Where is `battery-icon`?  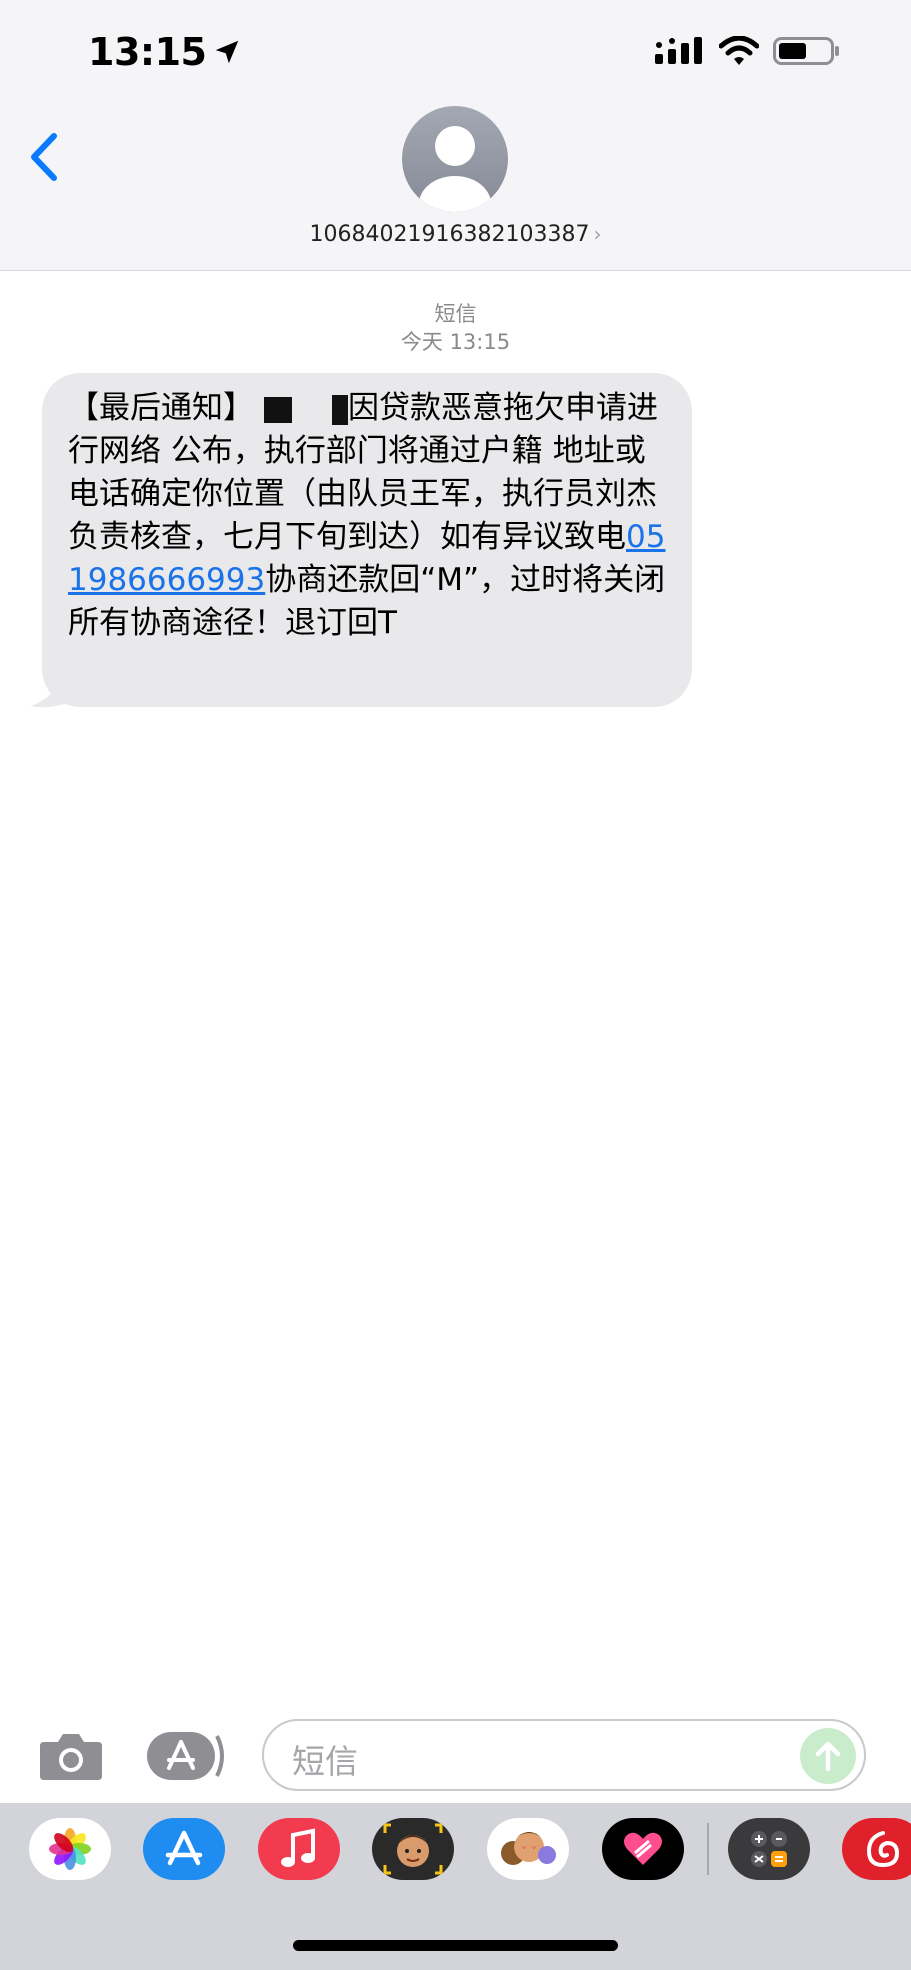
battery-icon is located at coordinates (806, 51).